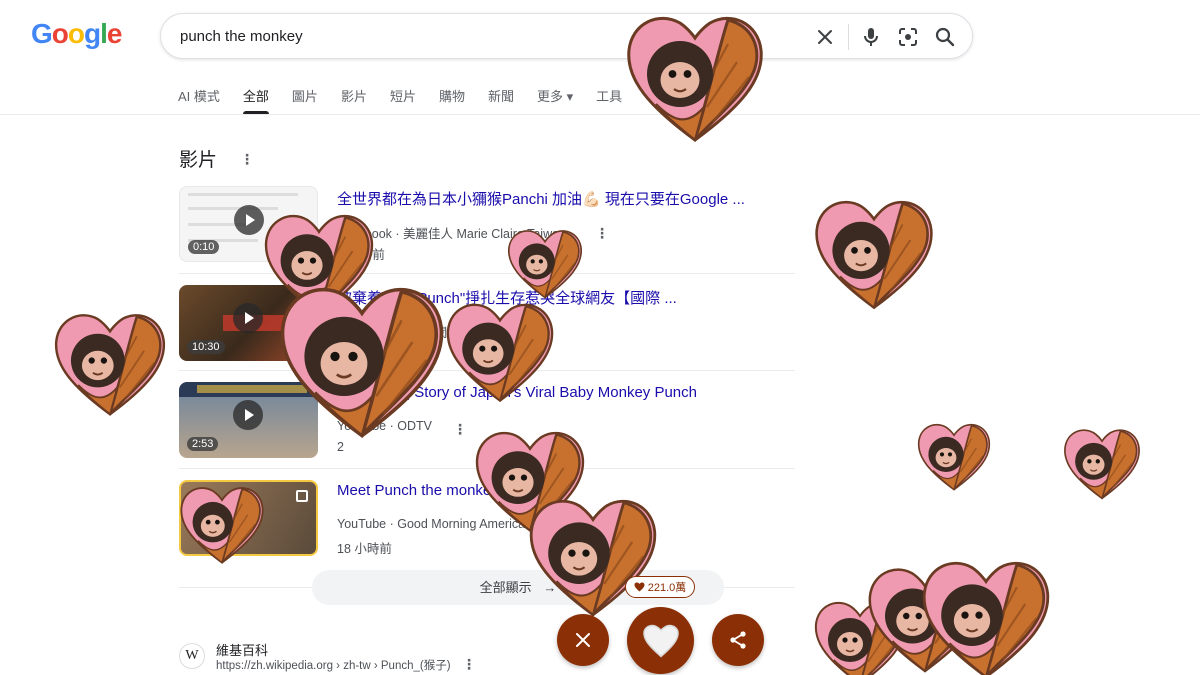 The height and width of the screenshot is (675, 1200). What do you see at coordinates (340, 447) in the screenshot?
I see `video-time: 2` at bounding box center [340, 447].